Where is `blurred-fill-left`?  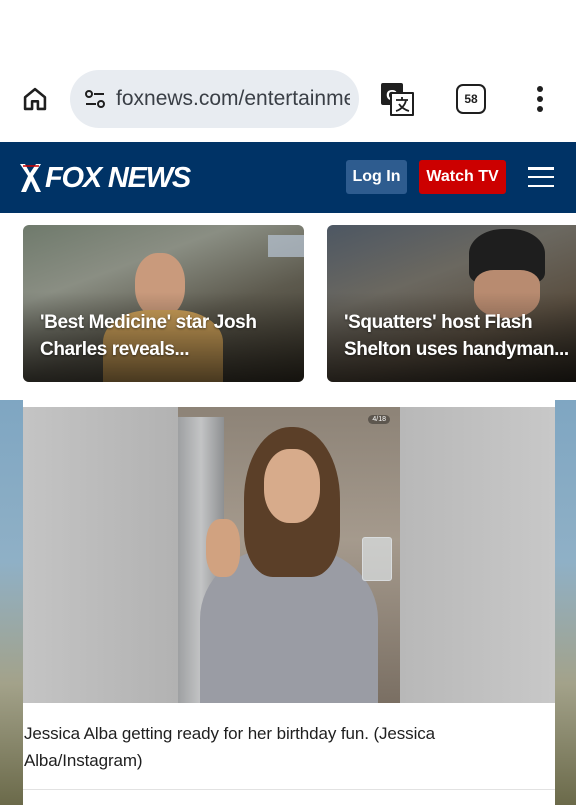 blurred-fill-left is located at coordinates (100, 555).